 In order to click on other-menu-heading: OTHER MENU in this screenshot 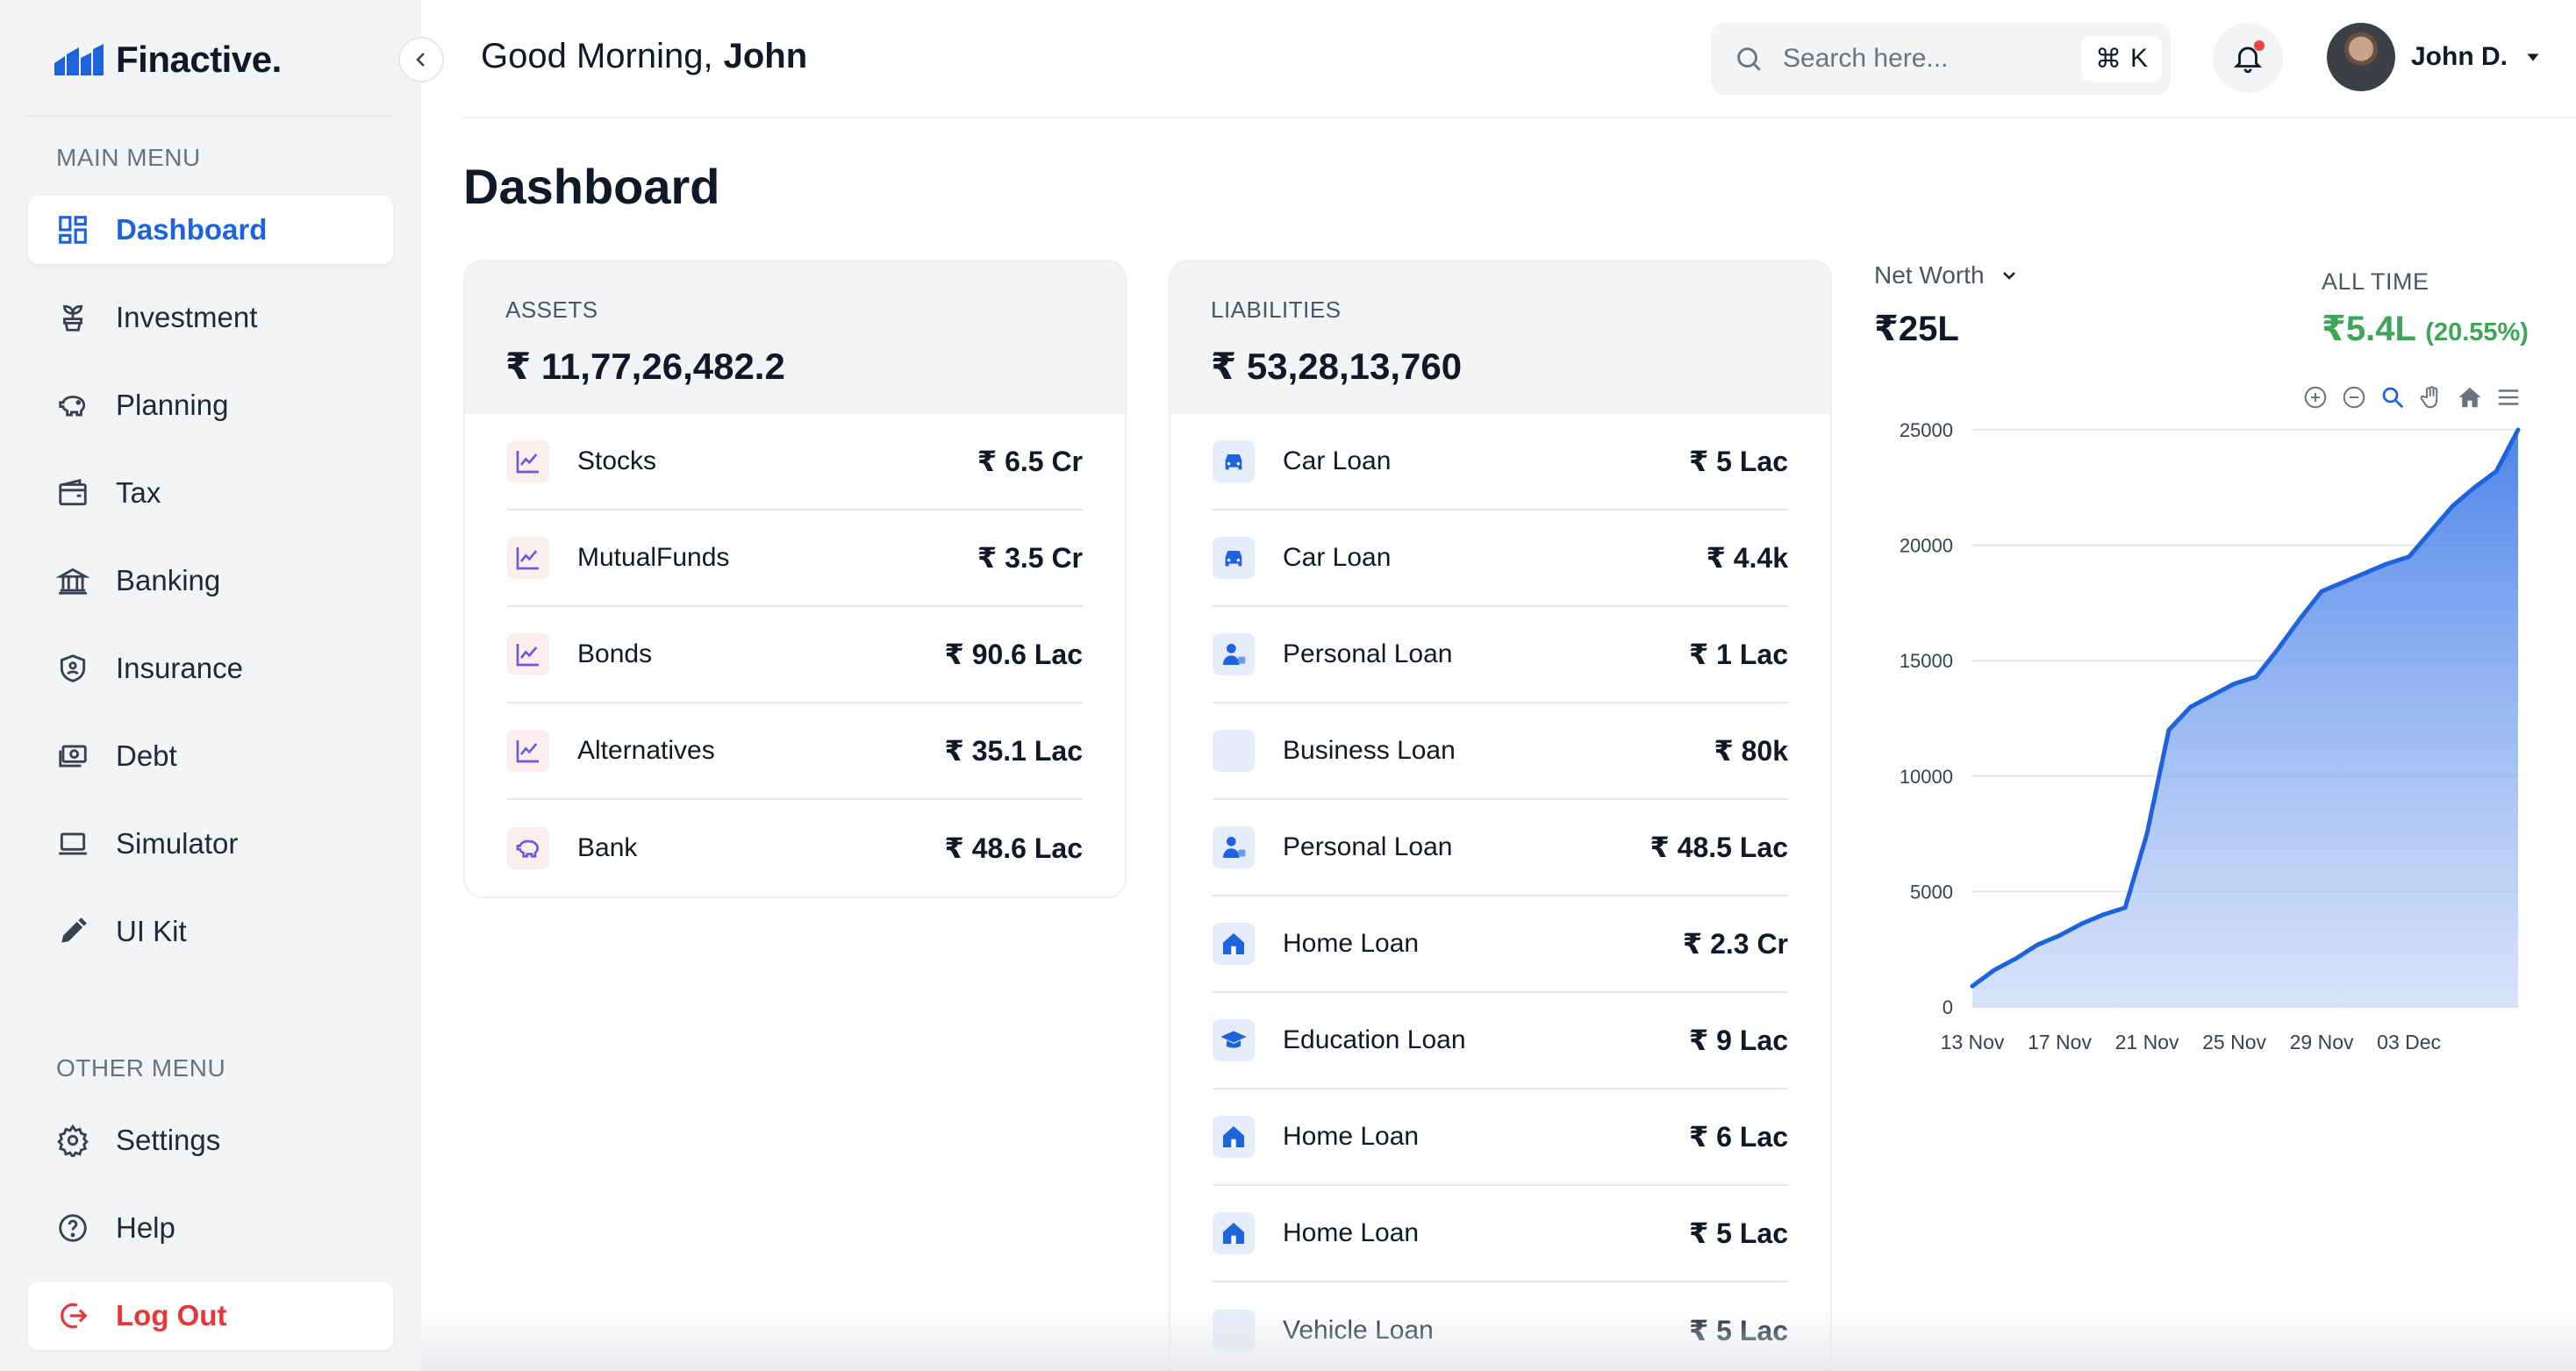, I will do `click(141, 1068)`.